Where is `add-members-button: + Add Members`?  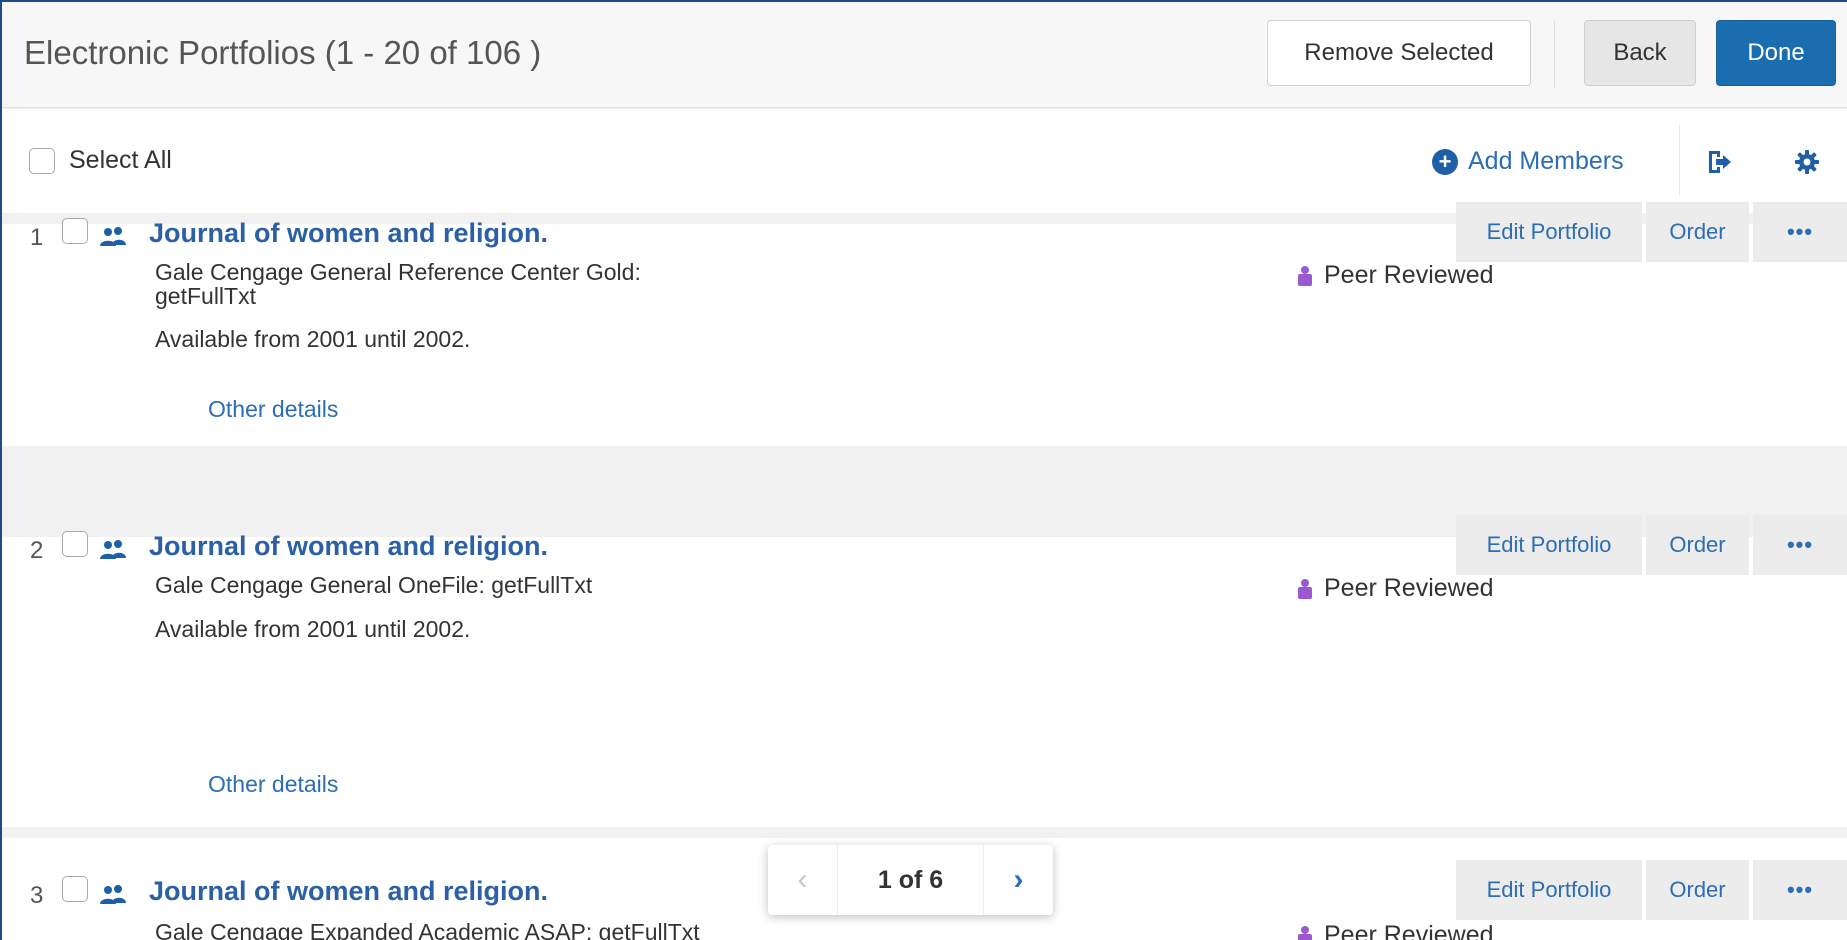 add-members-button: + Add Members is located at coordinates (1528, 161).